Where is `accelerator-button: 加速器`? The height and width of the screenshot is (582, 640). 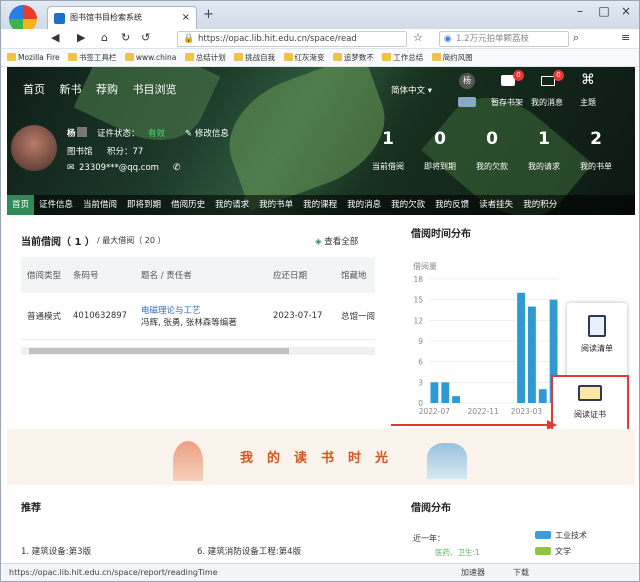
accelerator-button: 加速器 is located at coordinates (473, 572).